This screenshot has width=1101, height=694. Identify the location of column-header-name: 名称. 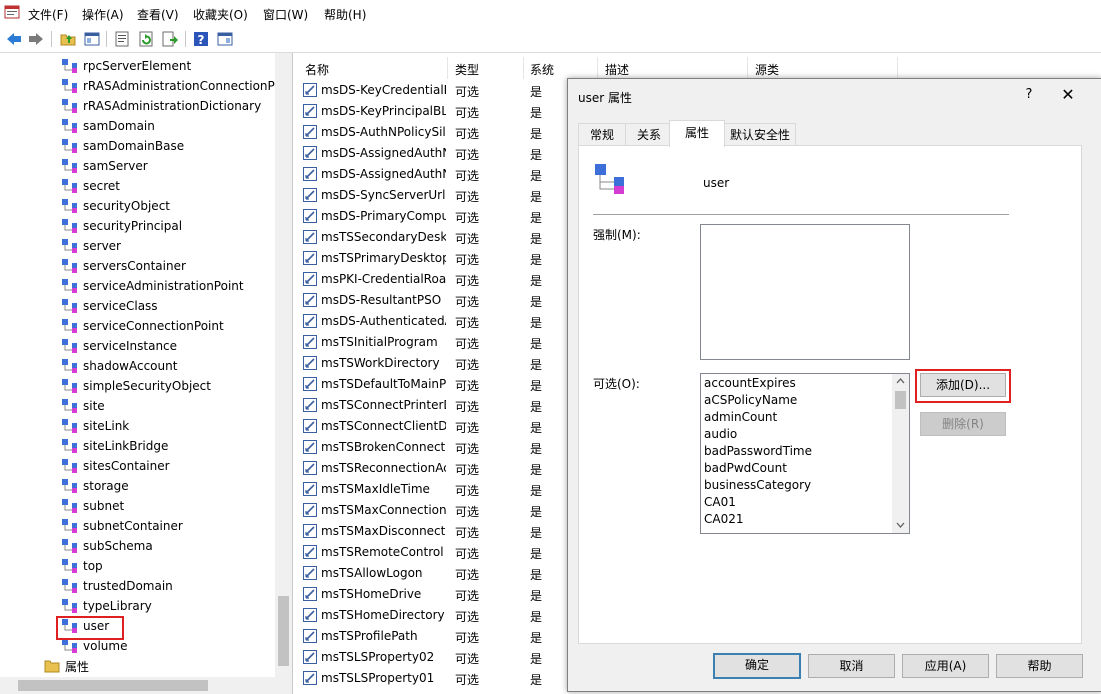
(317, 69).